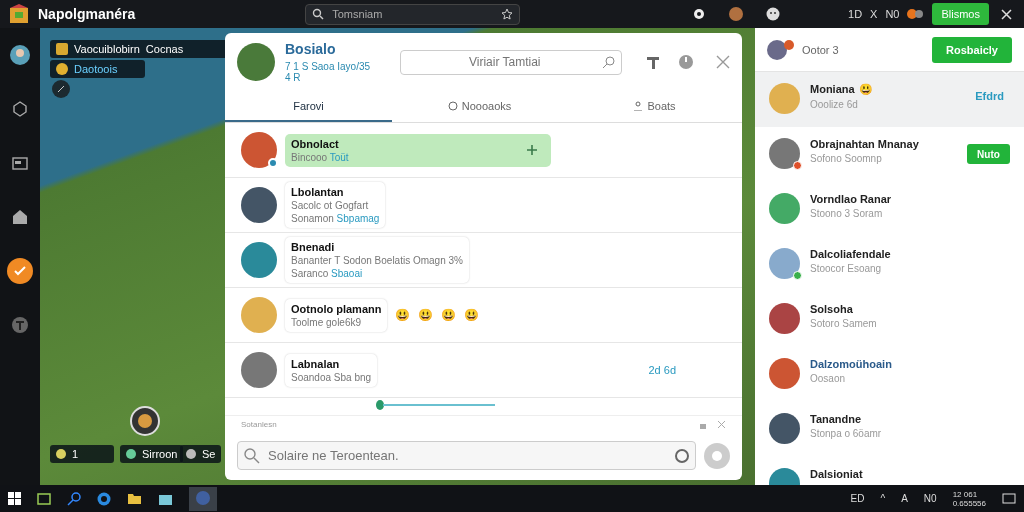 The width and height of the screenshot is (1024, 512). I want to click on hexagon-icon, so click(20, 109).